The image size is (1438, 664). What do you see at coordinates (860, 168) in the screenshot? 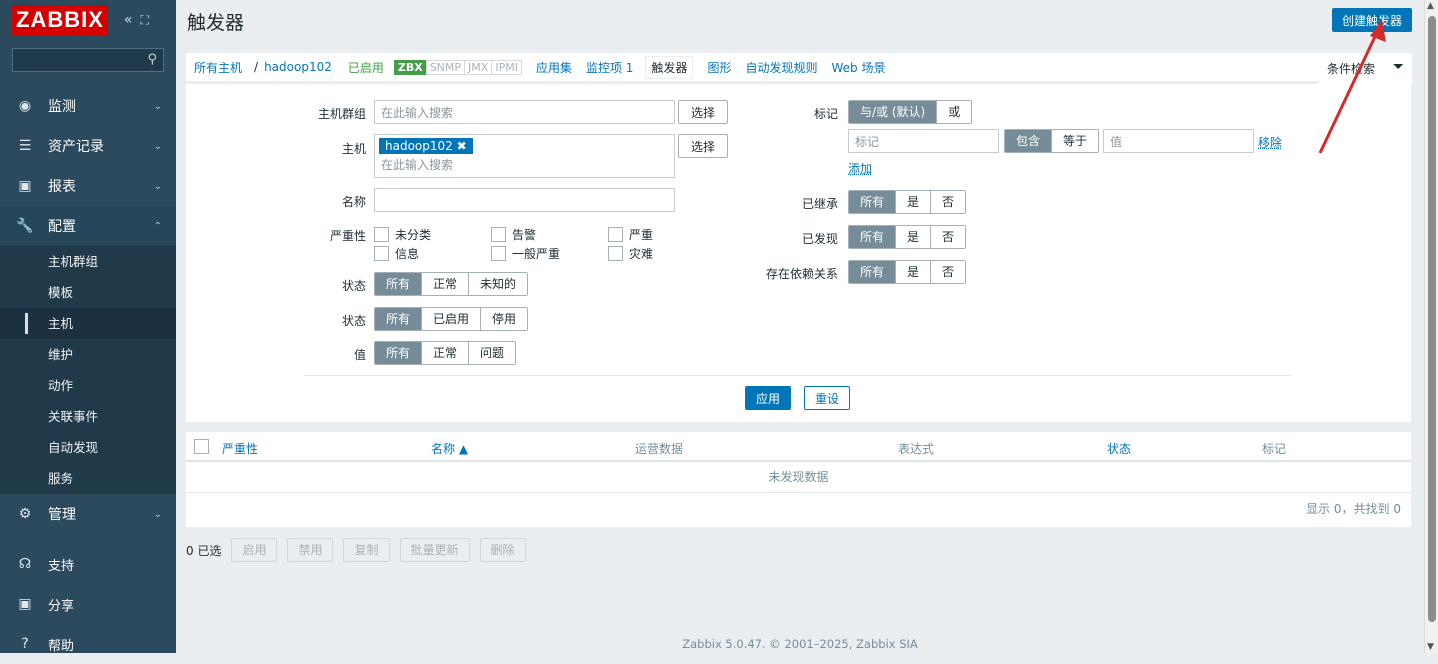
I see `tag-add-link: 添加` at bounding box center [860, 168].